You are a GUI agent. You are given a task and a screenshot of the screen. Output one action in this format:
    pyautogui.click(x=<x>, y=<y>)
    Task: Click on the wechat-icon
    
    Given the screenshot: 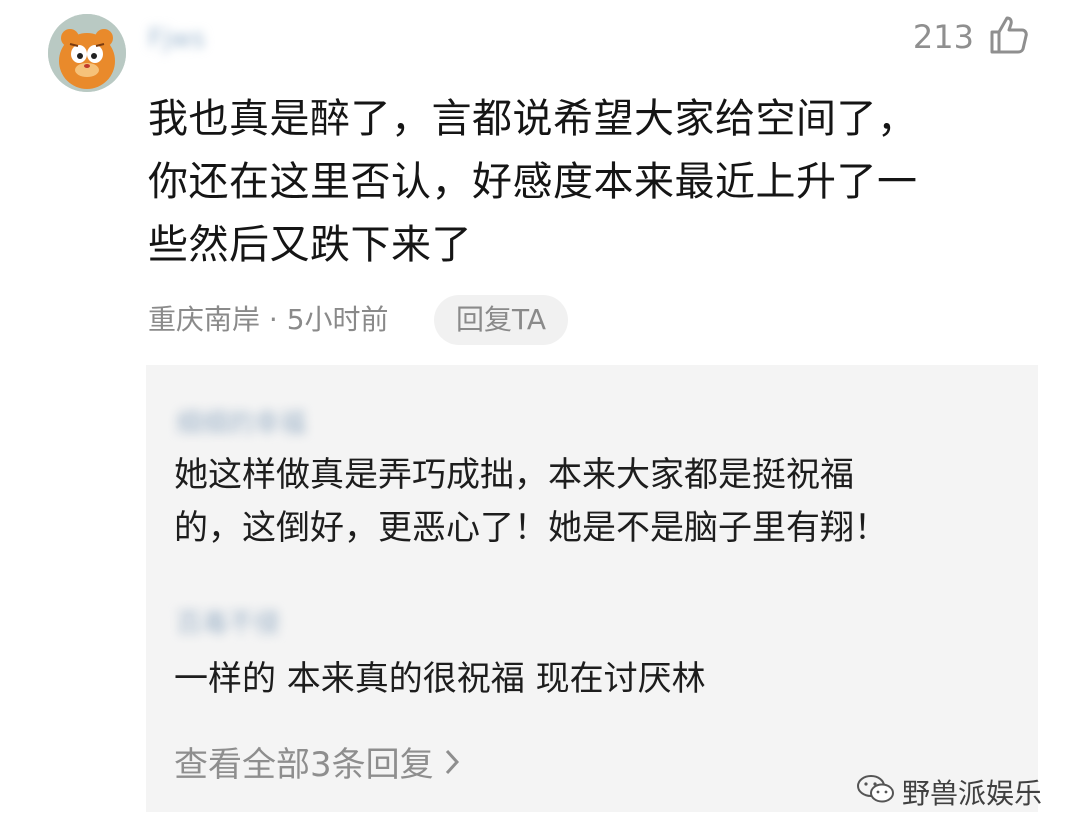 What is the action you would take?
    pyautogui.click(x=876, y=792)
    